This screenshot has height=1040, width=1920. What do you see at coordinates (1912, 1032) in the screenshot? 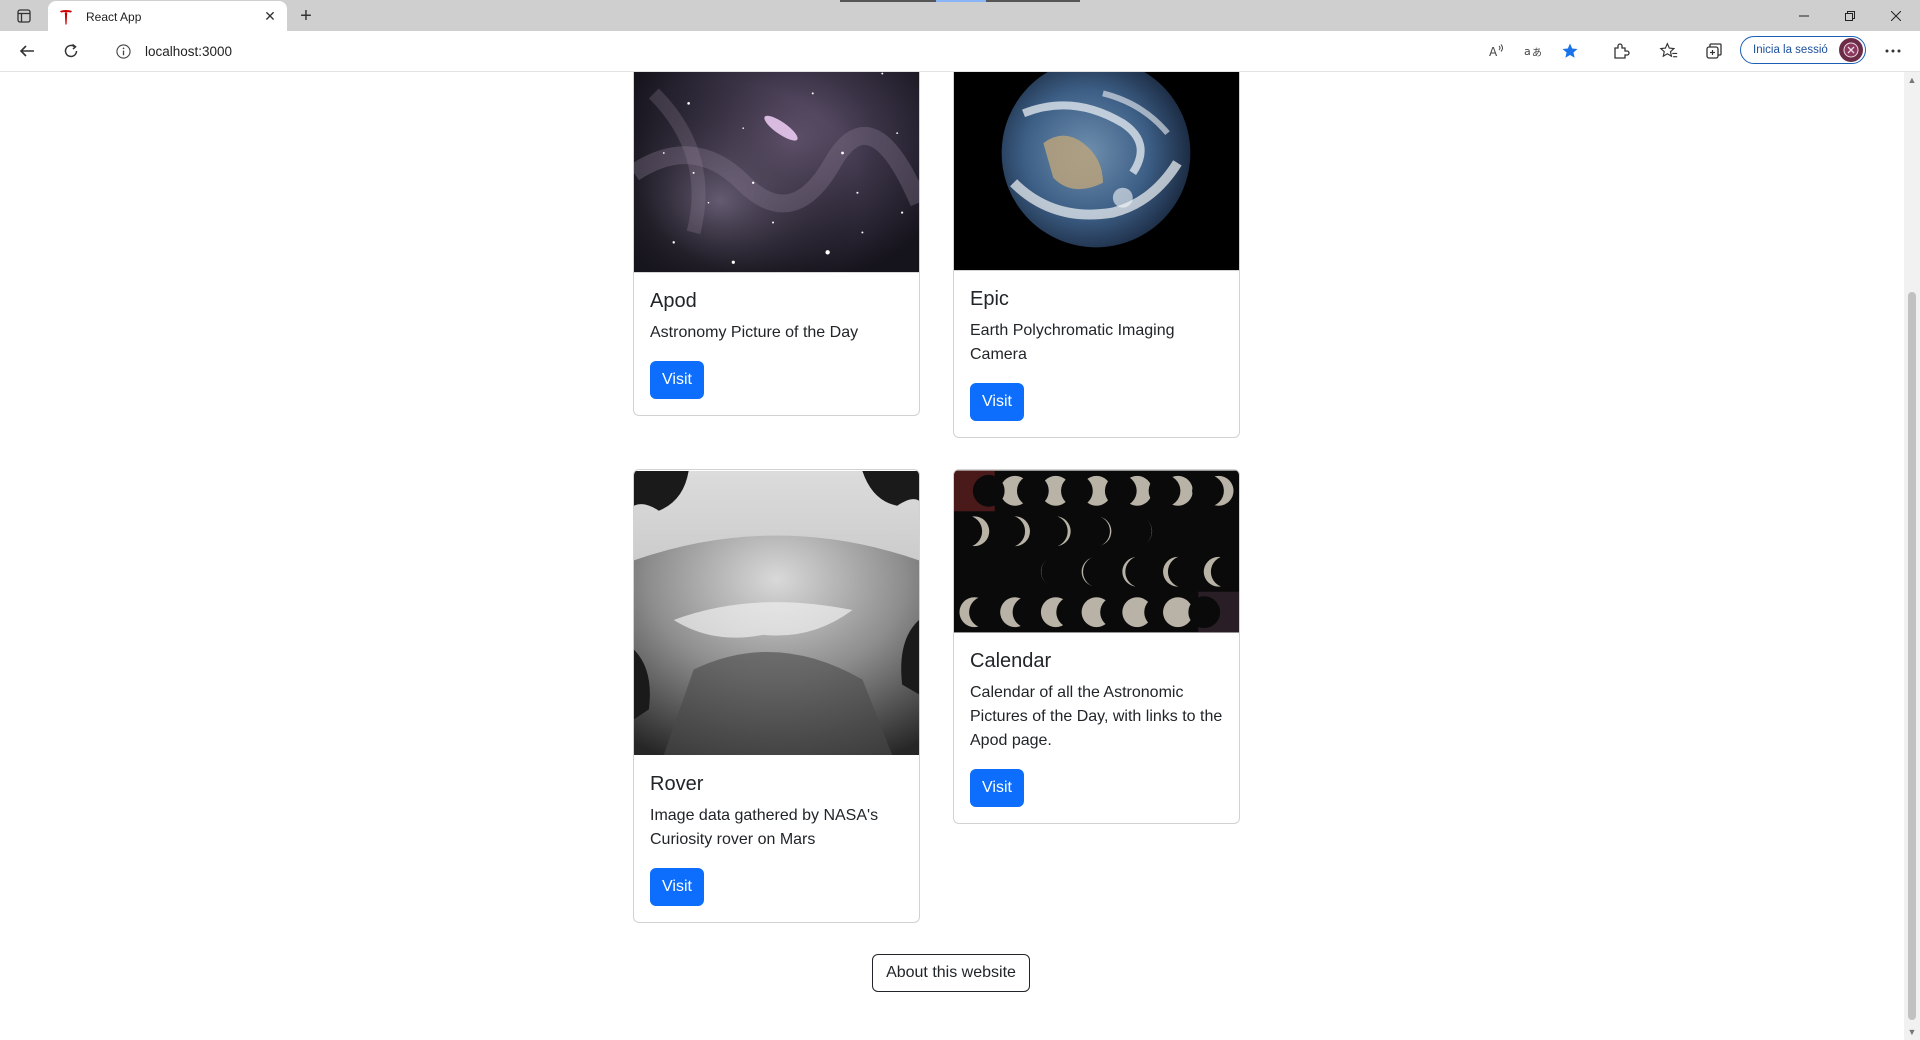
I see `scroll-down-icon: ▼` at bounding box center [1912, 1032].